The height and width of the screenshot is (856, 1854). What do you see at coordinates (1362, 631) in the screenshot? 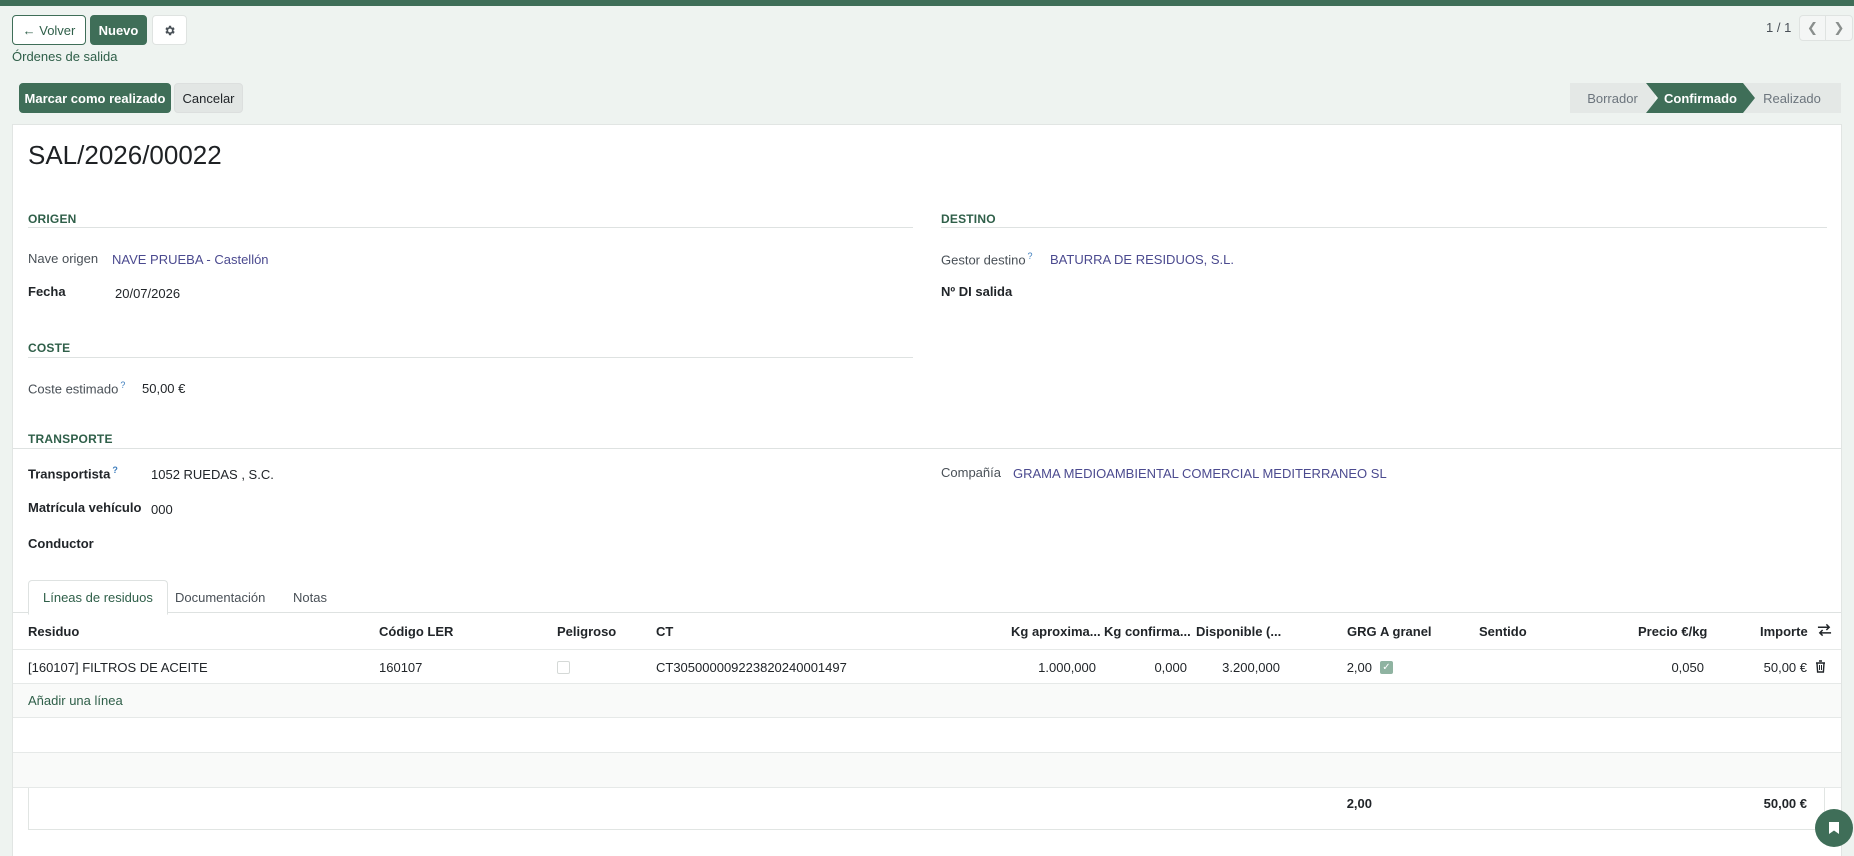
I see `column-header: GRG` at bounding box center [1362, 631].